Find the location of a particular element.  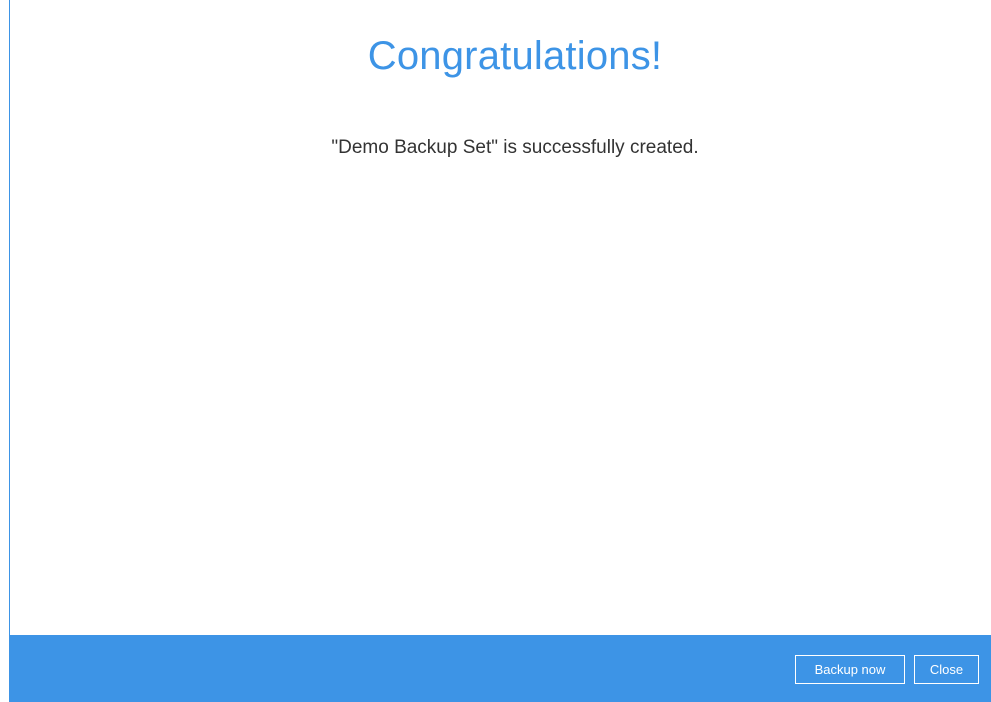

close-button: Close is located at coordinates (946, 669).